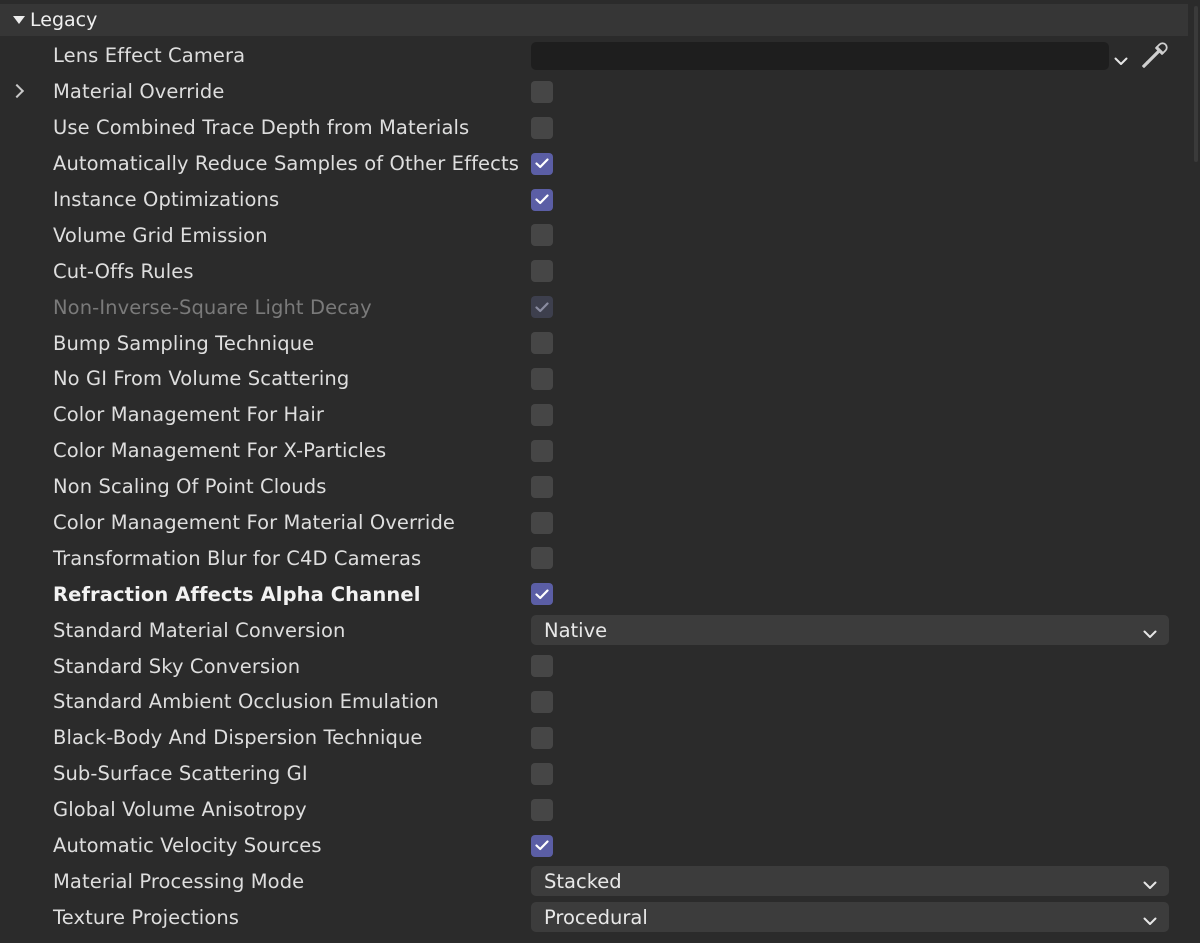  I want to click on setting-label: Transformation Blur for C4D Cameras, so click(237, 558).